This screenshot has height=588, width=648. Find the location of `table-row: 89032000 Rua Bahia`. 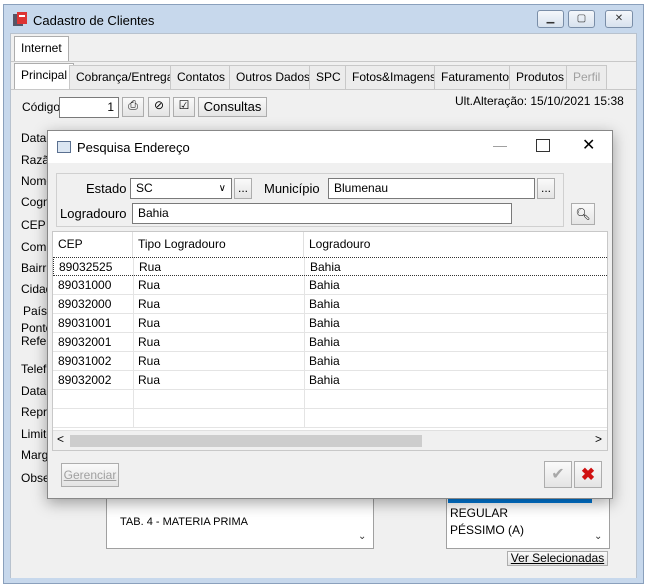

table-row: 89032000 Rua Bahia is located at coordinates (330, 304).